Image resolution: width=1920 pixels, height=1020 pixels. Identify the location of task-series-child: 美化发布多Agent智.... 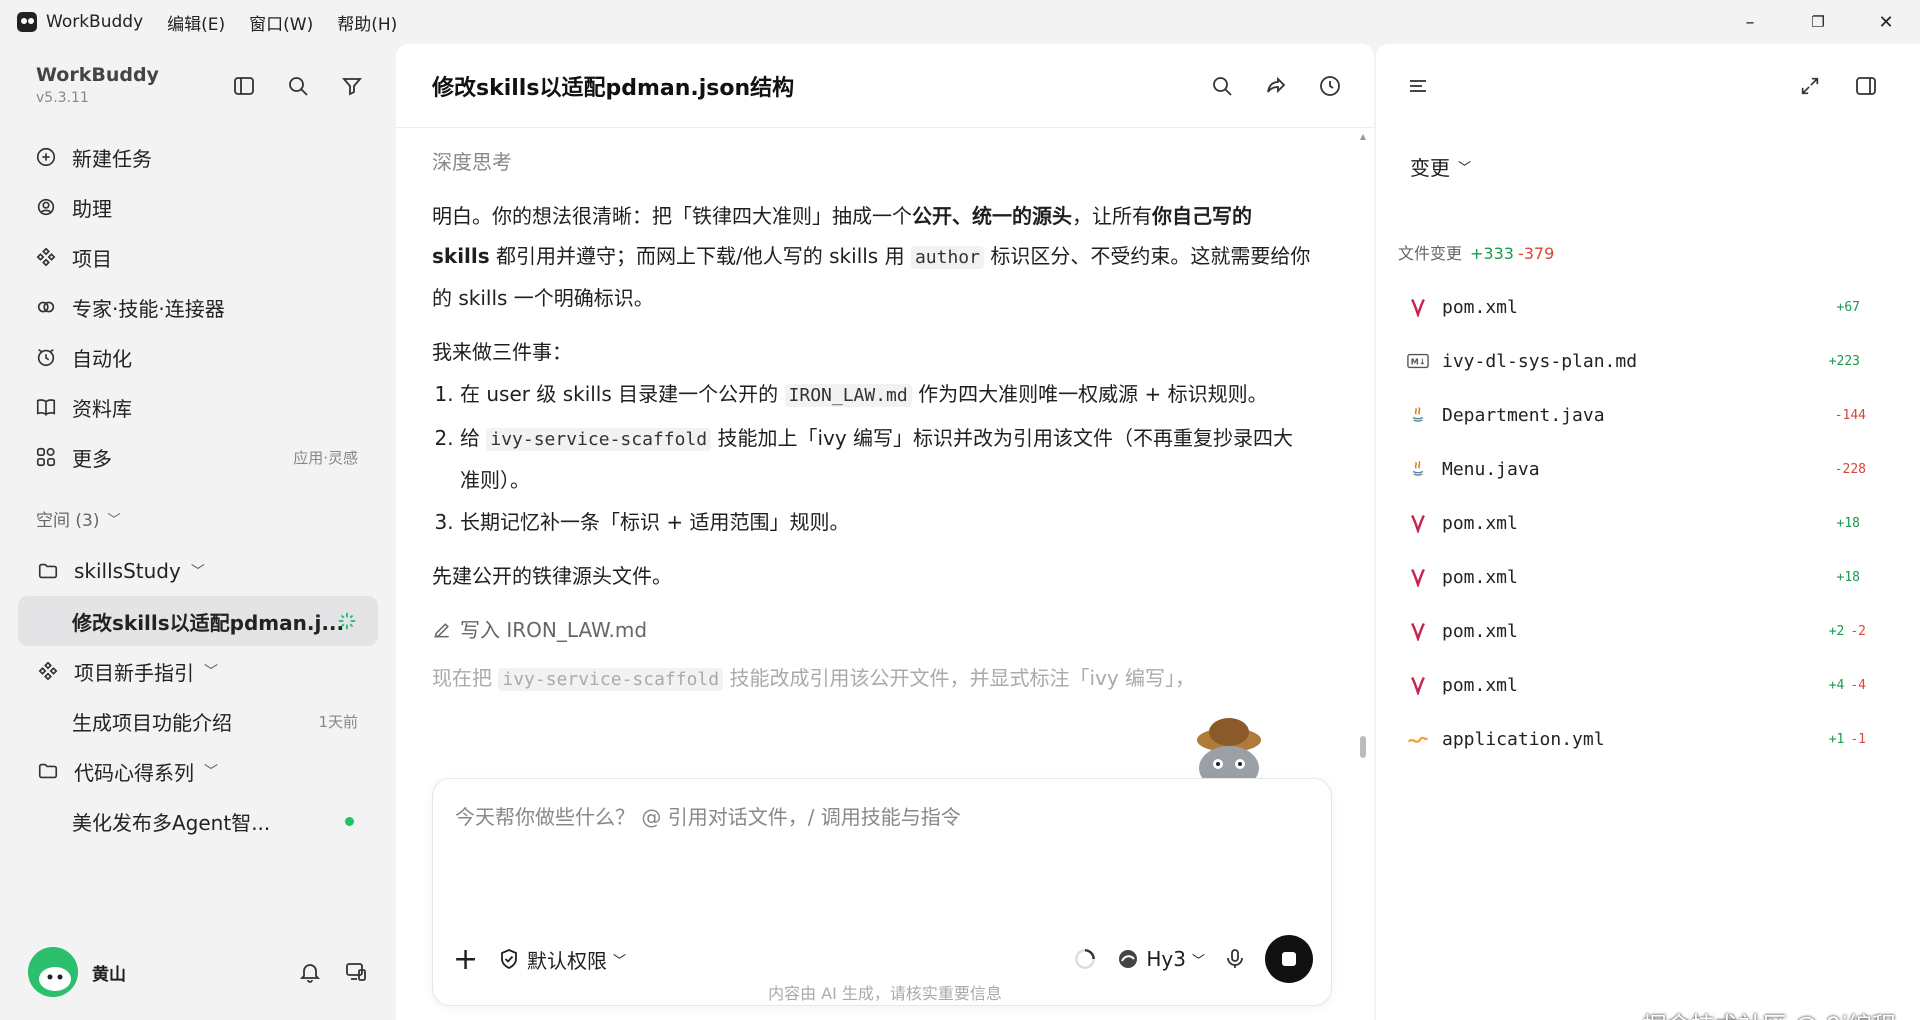
(198, 821).